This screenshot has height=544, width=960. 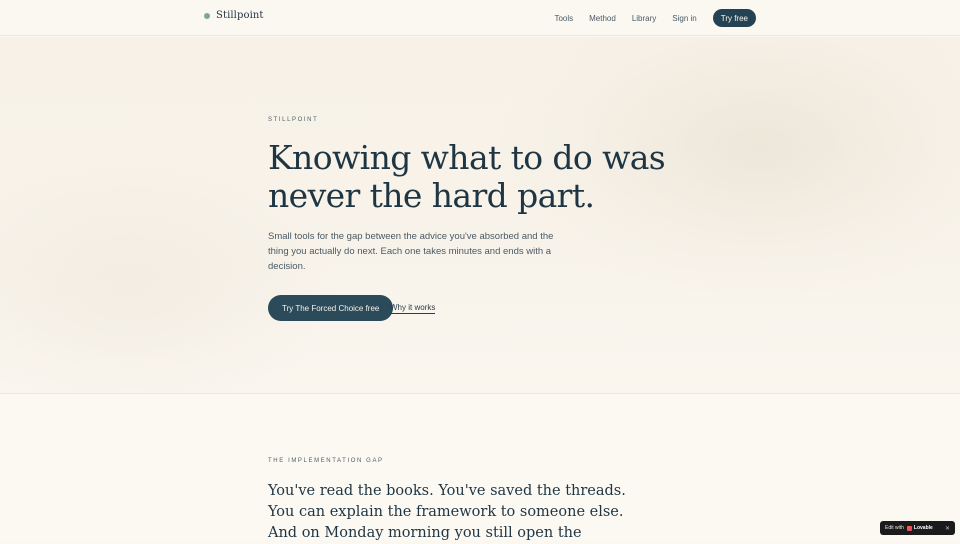 What do you see at coordinates (413, 308) in the screenshot?
I see `why-it-works-link: Why it works` at bounding box center [413, 308].